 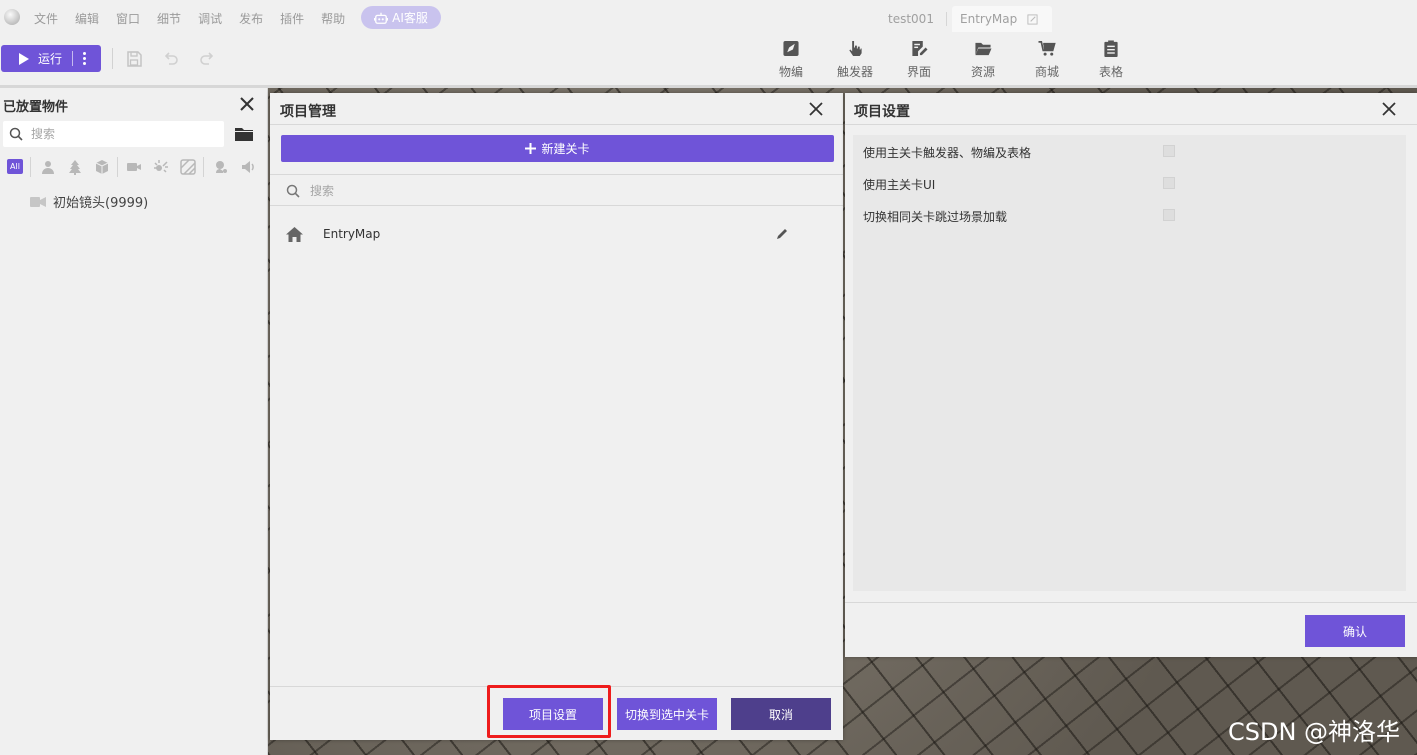 What do you see at coordinates (556, 234) in the screenshot?
I see `level-row-entrymap: EntryMap` at bounding box center [556, 234].